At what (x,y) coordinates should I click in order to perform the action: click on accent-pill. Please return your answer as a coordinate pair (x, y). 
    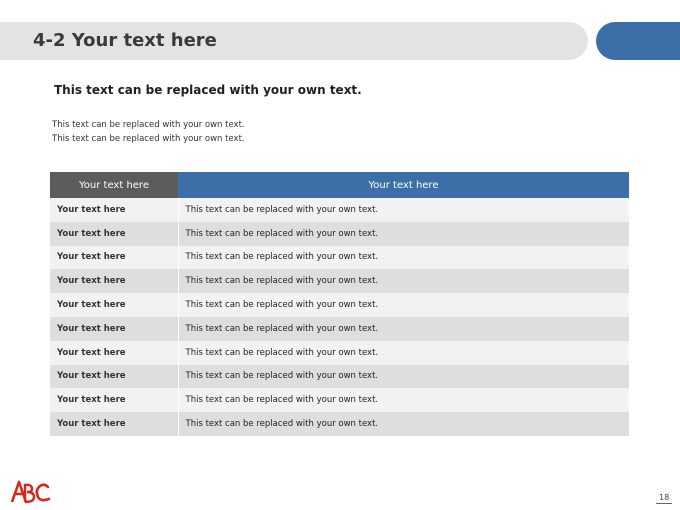
    Looking at the image, I should click on (638, 41).